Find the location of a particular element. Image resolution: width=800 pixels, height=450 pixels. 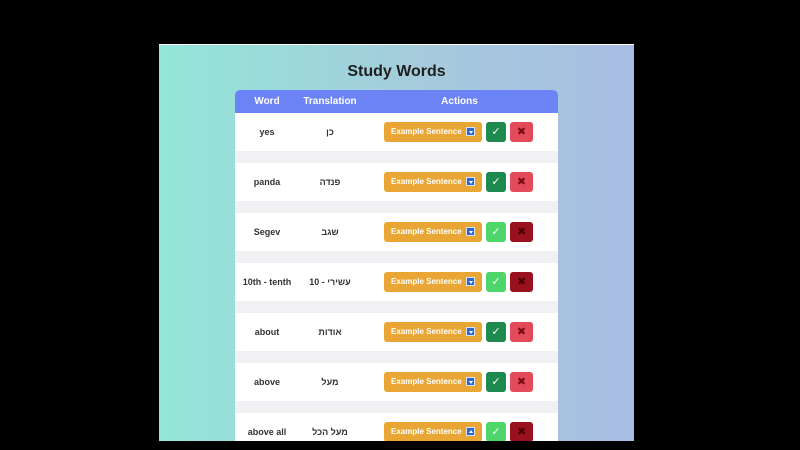

column-header-word: Word is located at coordinates (267, 101).